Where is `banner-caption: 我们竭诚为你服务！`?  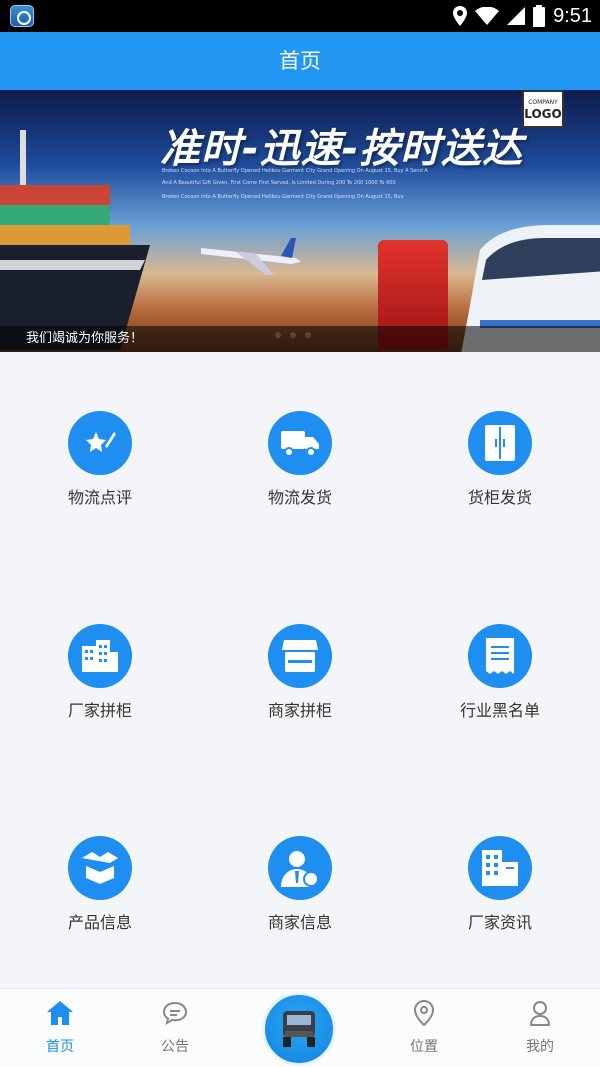
banner-caption: 我们竭诚为你服务！ is located at coordinates (300, 339).